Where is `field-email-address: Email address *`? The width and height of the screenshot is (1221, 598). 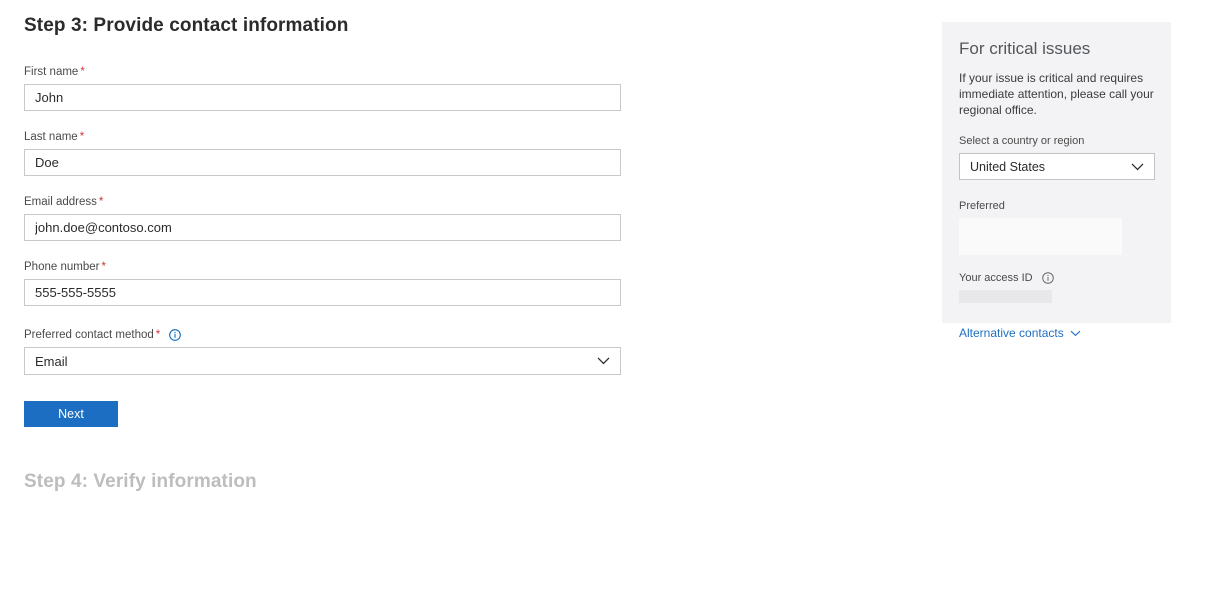 field-email-address: Email address * is located at coordinates (324, 218).